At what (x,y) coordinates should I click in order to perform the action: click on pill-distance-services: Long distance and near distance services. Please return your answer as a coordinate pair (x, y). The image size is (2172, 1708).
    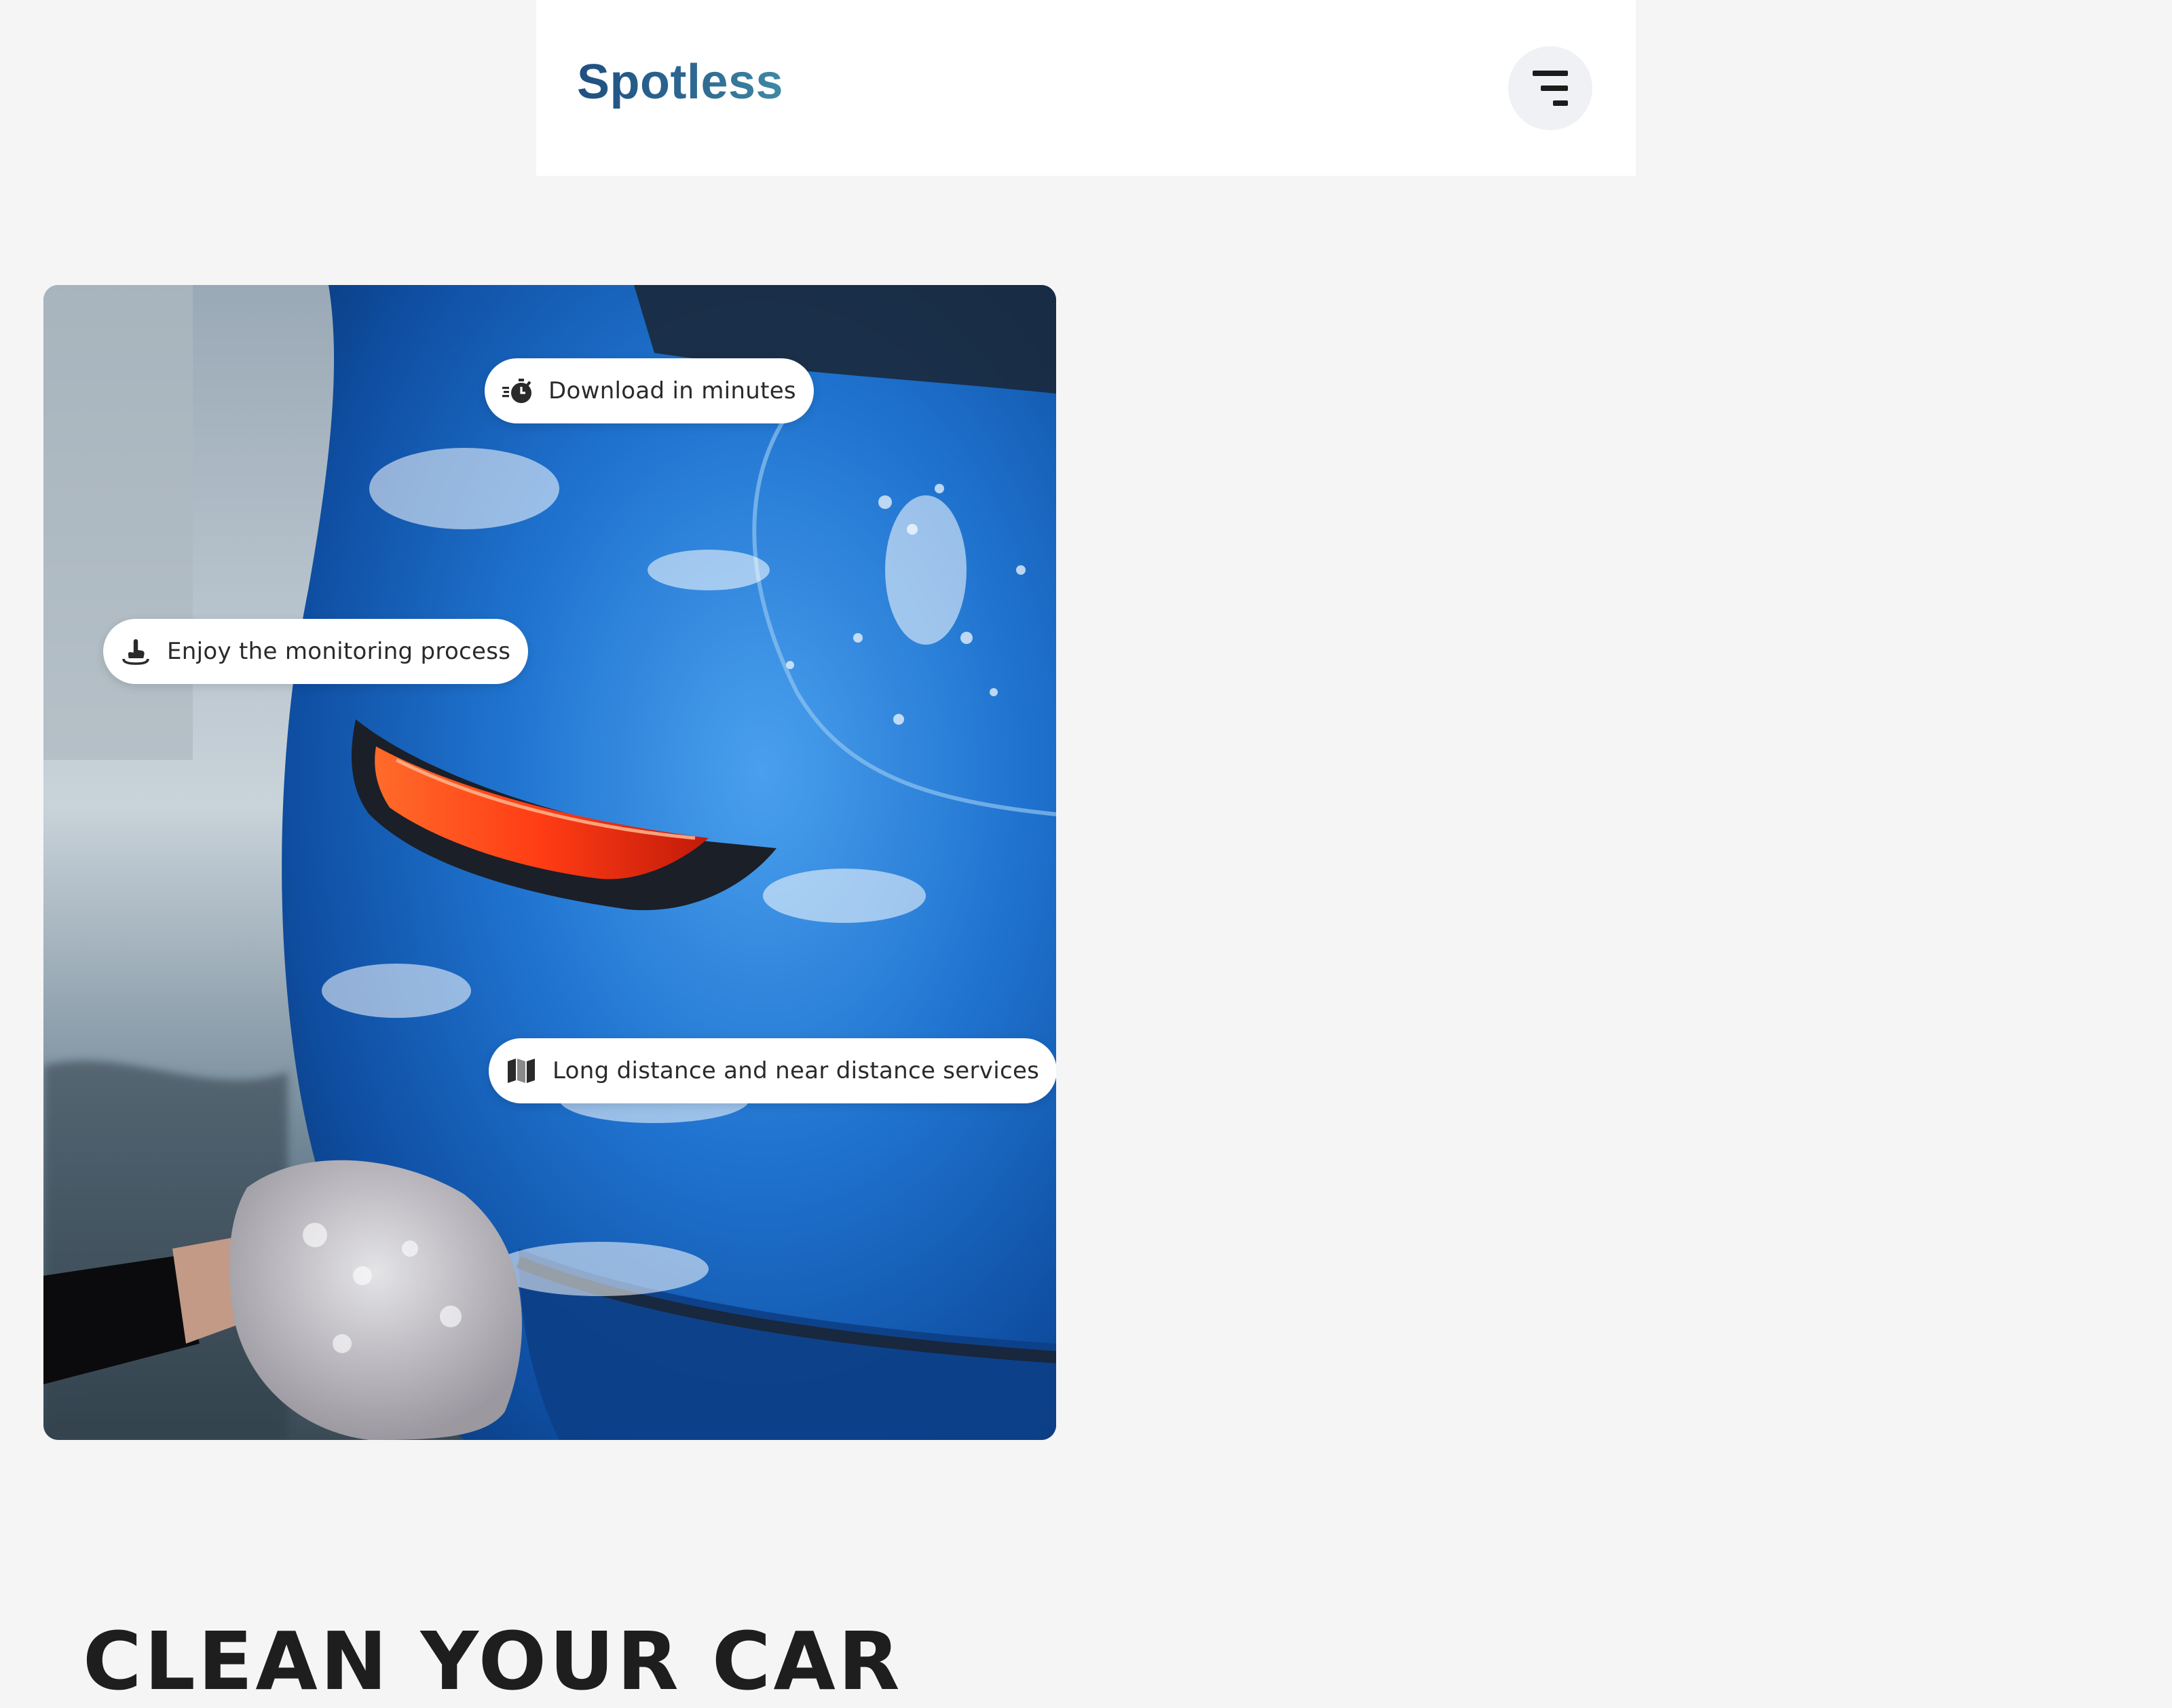
    Looking at the image, I should click on (772, 1070).